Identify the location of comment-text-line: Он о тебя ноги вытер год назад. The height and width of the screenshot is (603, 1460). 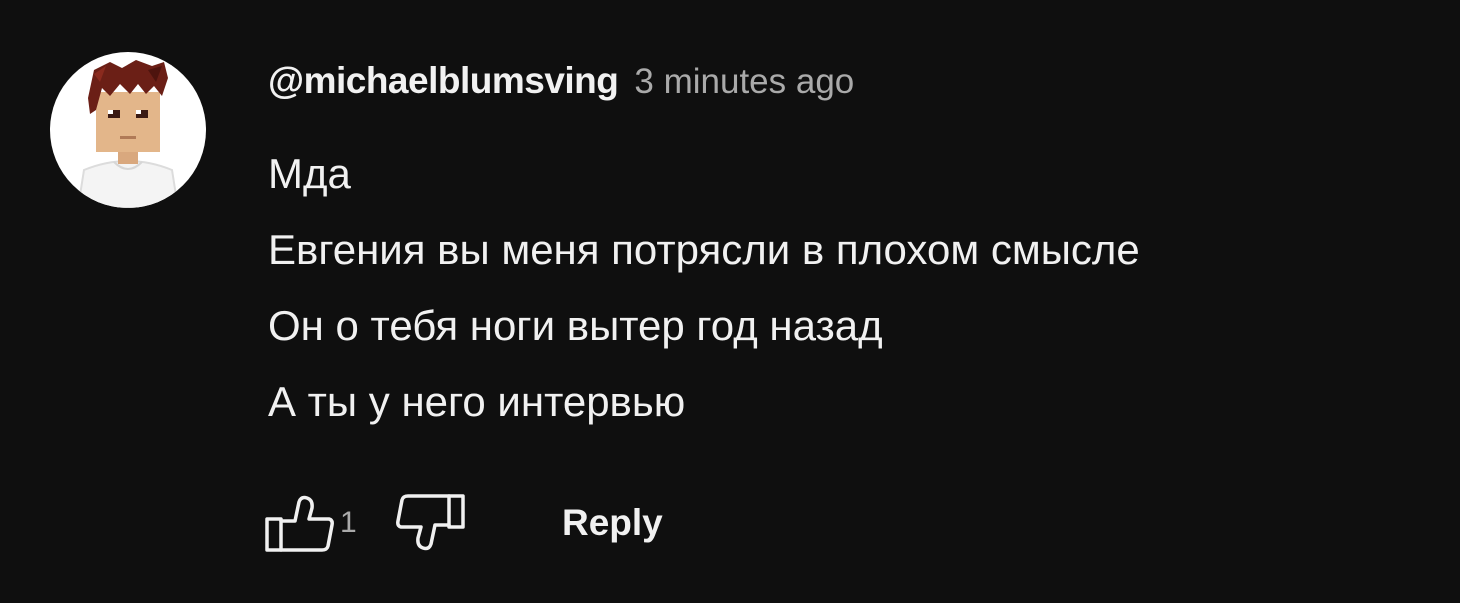
(575, 325).